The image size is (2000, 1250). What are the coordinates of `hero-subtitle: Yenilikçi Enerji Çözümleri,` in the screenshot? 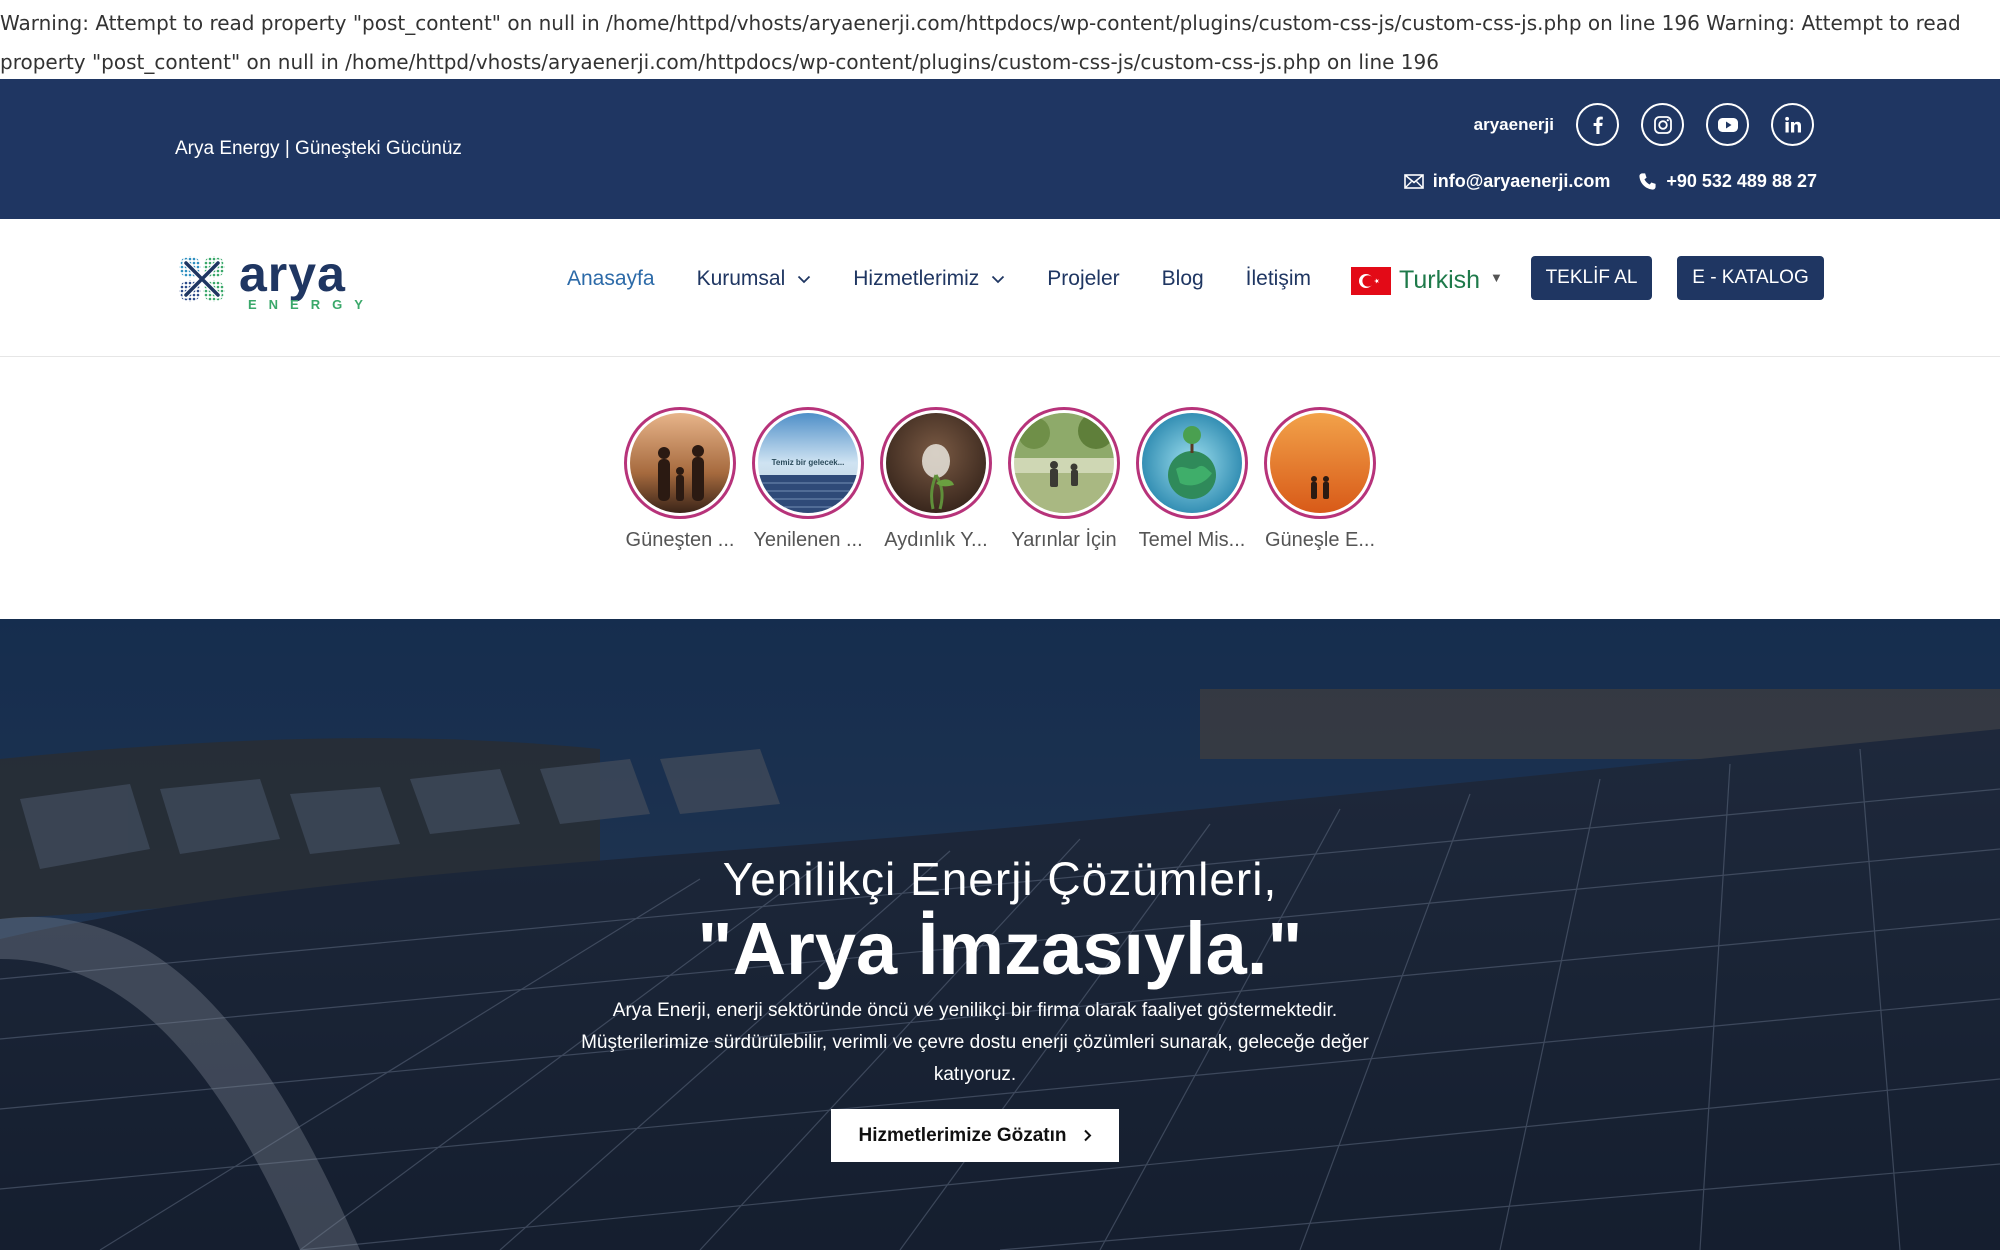 It's located at (1000, 879).